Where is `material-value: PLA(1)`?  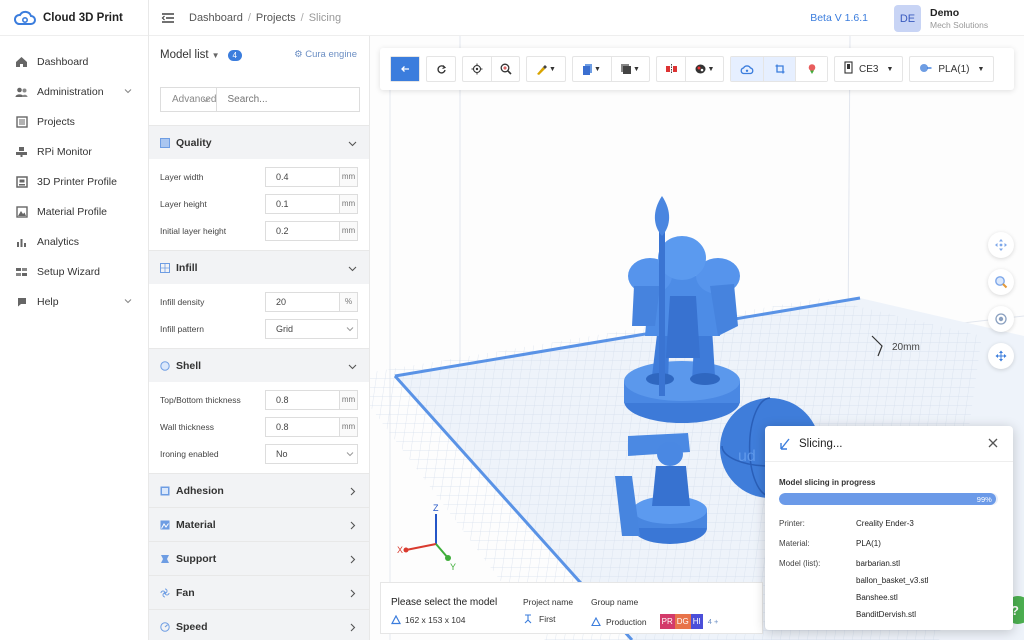 material-value: PLA(1) is located at coordinates (868, 543).